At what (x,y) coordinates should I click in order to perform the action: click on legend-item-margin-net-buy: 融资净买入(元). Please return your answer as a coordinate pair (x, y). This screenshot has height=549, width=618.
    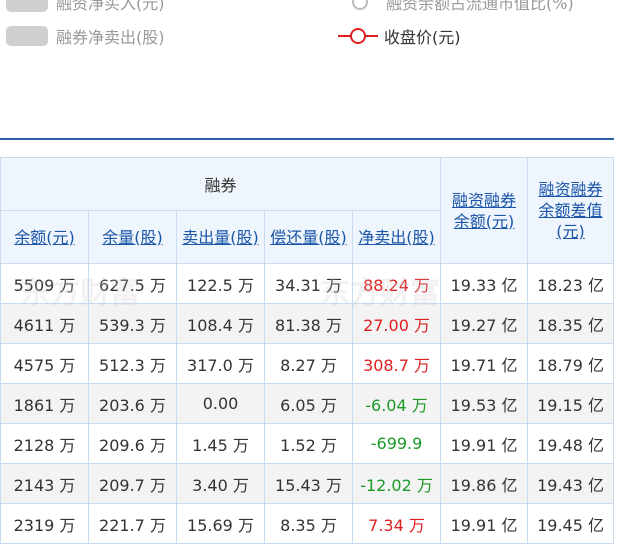
    Looking at the image, I should click on (85, 7).